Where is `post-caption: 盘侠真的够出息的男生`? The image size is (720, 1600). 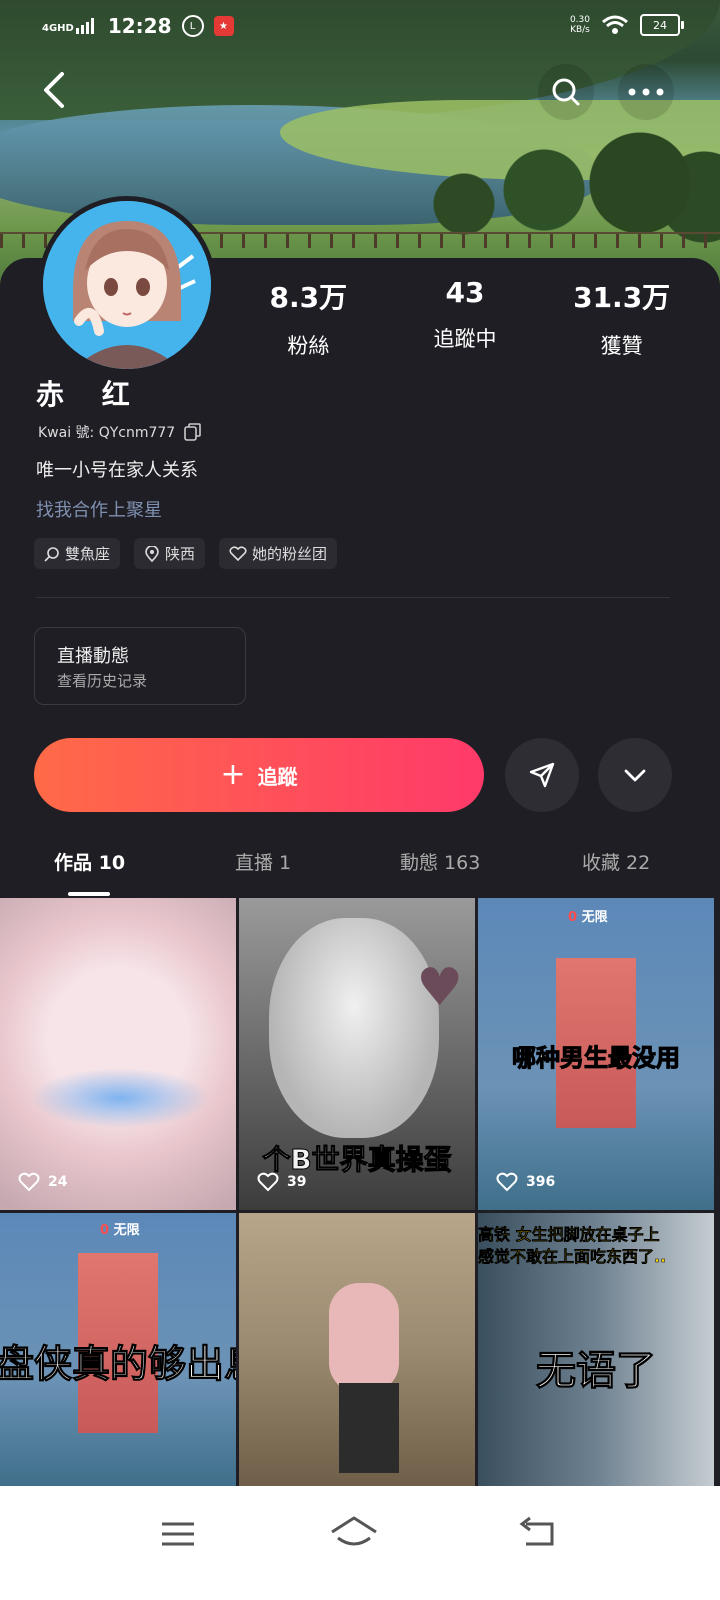 post-caption: 盘侠真的够出息的男生 is located at coordinates (118, 1364).